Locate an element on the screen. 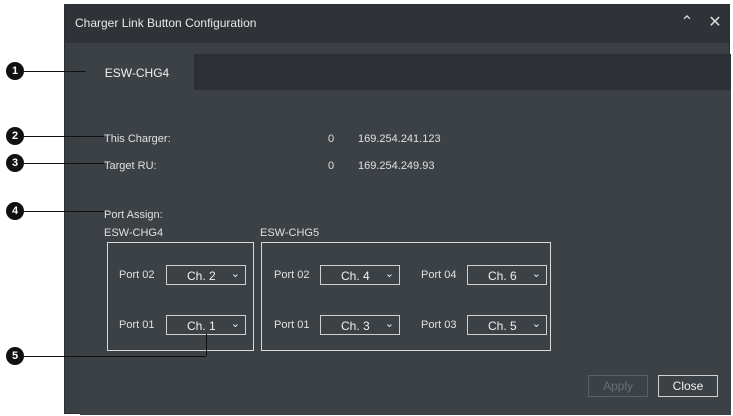 This screenshot has height=416, width=733. chg5-port01-value: Ch. 3 is located at coordinates (355, 326).